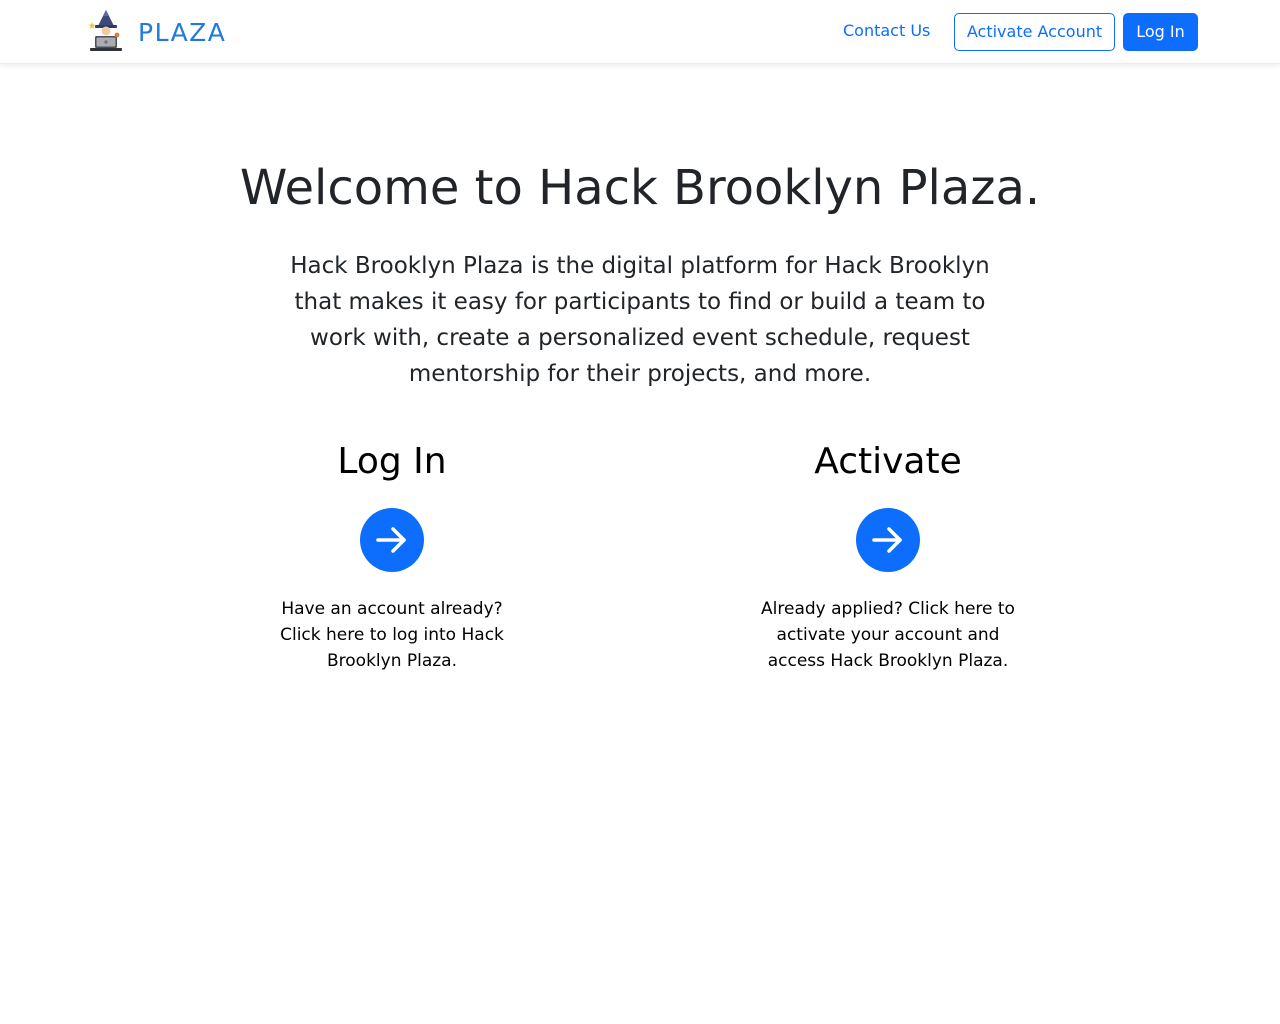  I want to click on wizard-logo-icon, so click(105, 30).